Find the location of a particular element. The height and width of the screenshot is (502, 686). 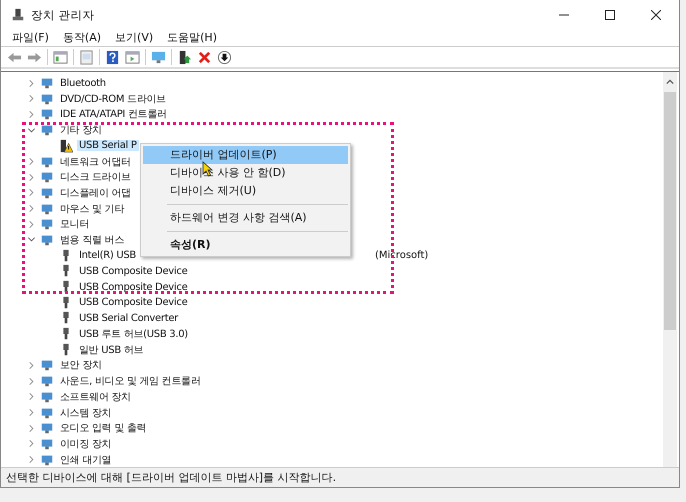

tree-item: USB Serial Converter is located at coordinates (128, 318).